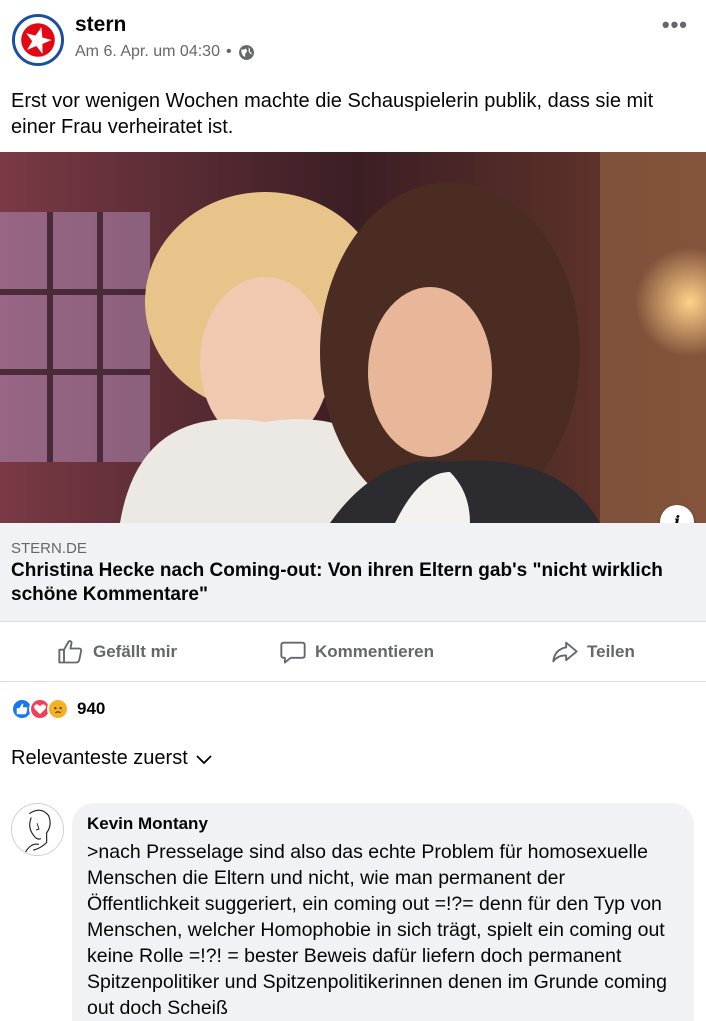 The height and width of the screenshot is (1021, 706). I want to click on globe-icon, so click(246, 52).